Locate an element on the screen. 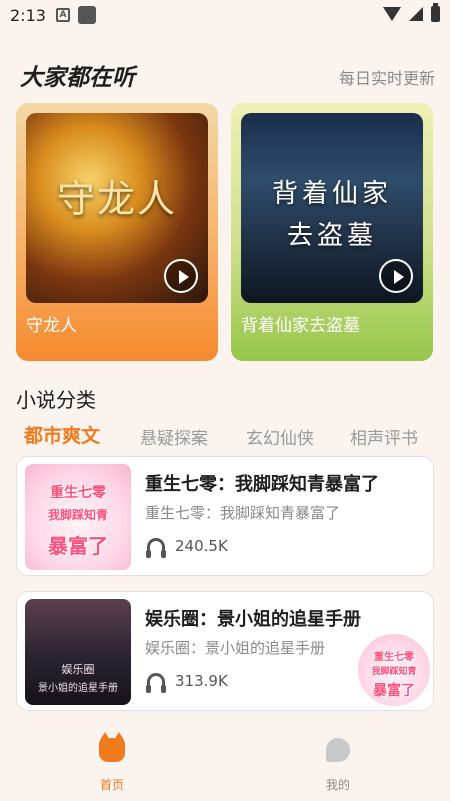 This screenshot has width=450, height=801. wifi-icon is located at coordinates (392, 14).